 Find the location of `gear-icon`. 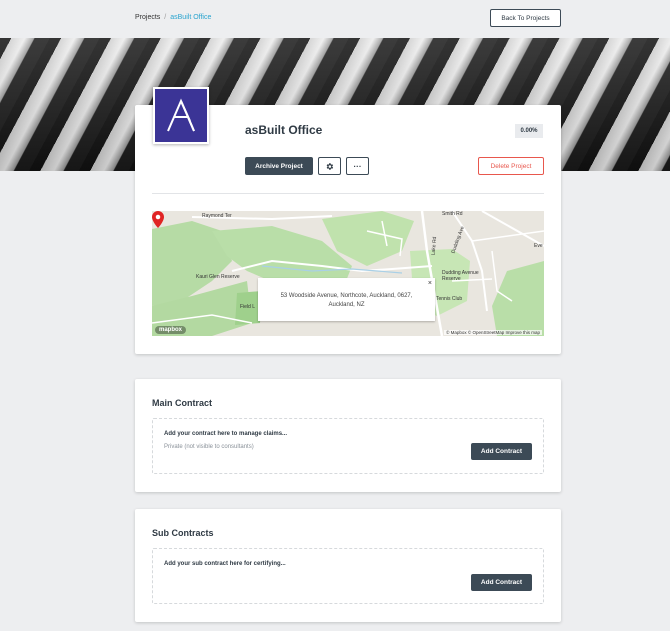

gear-icon is located at coordinates (330, 166).